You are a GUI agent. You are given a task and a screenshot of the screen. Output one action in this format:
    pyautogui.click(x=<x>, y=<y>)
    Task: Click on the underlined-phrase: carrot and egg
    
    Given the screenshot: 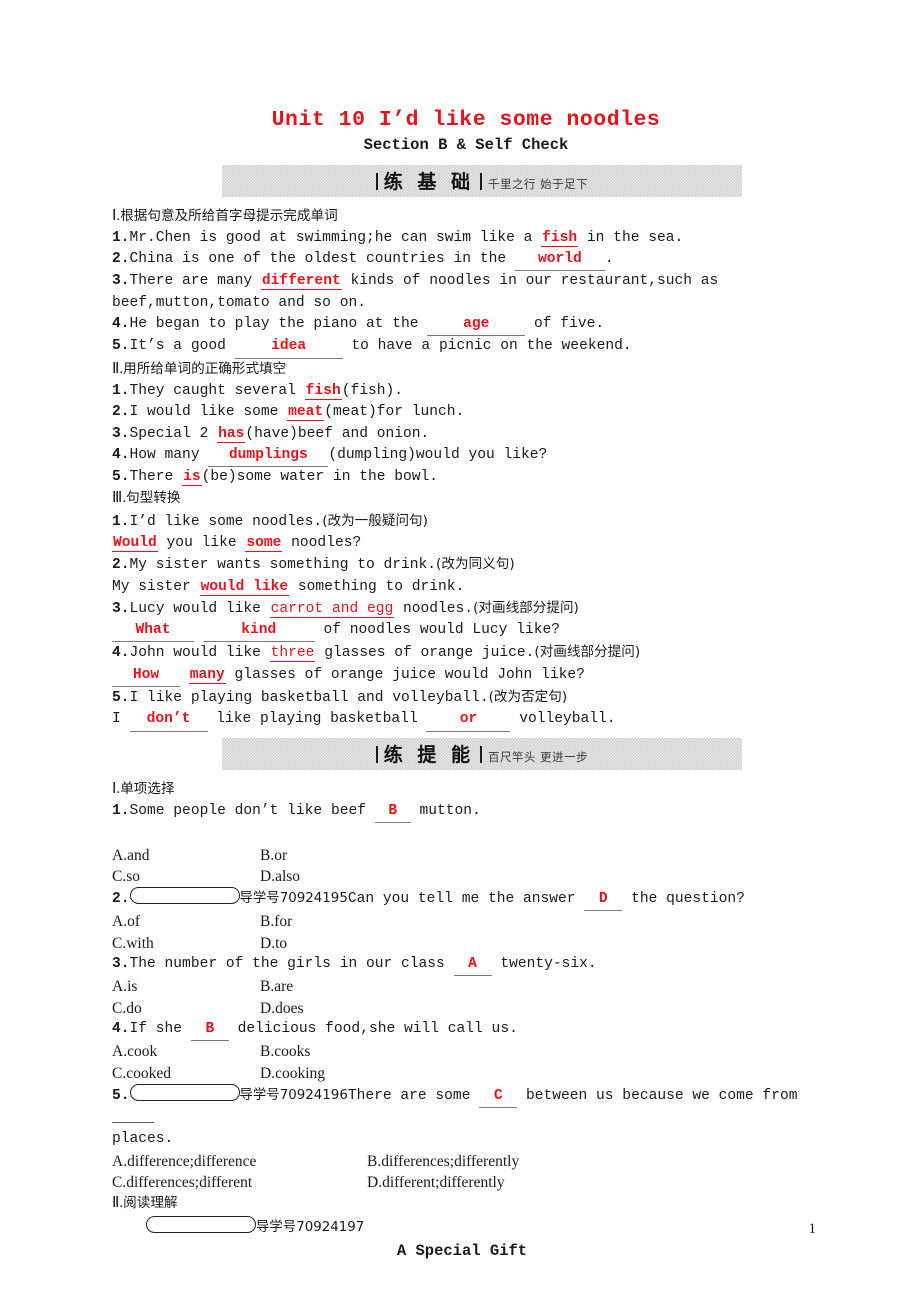 What is the action you would take?
    pyautogui.click(x=332, y=609)
    